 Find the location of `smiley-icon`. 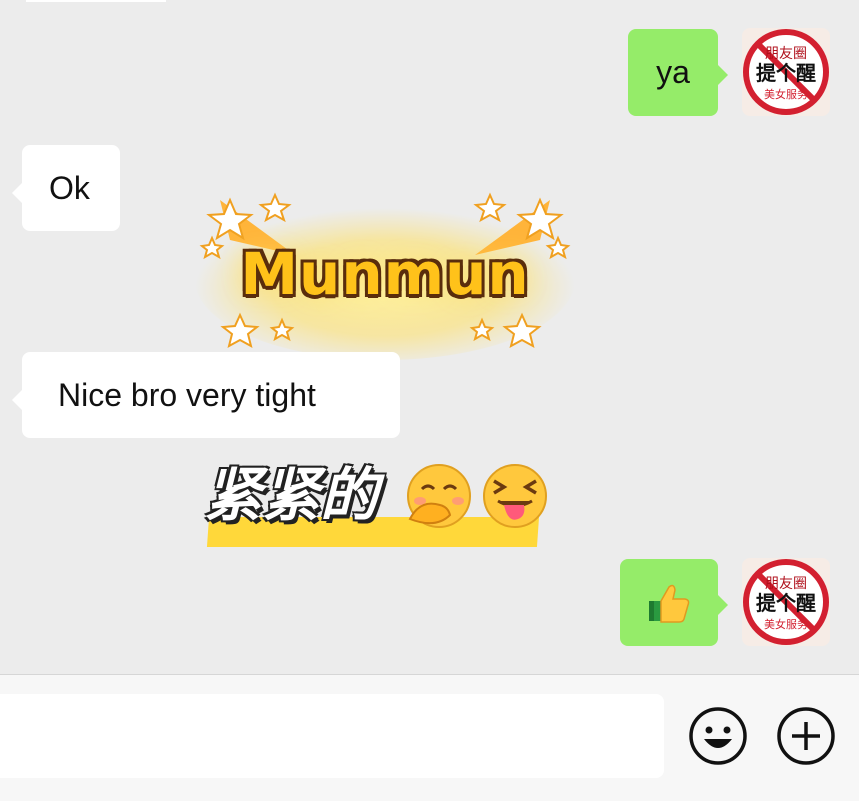

smiley-icon is located at coordinates (718, 736).